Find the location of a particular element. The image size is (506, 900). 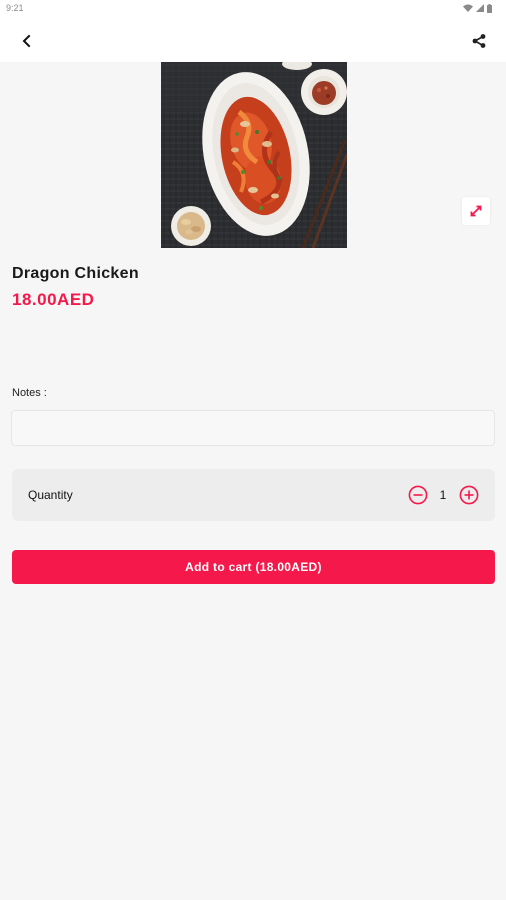

quantity-card: Quantity 1 is located at coordinates (253, 495).